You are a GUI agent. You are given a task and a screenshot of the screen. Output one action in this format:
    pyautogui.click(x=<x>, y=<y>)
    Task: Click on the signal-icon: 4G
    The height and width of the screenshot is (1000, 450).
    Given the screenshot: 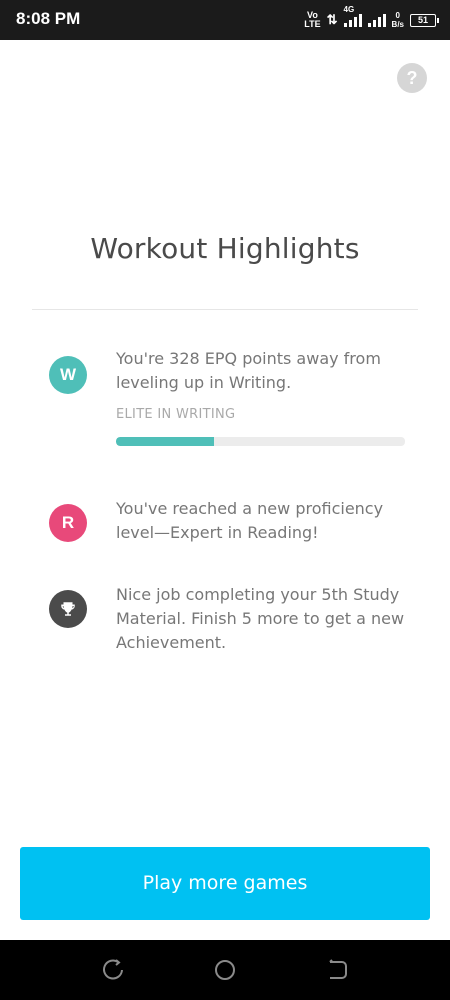 What is the action you would take?
    pyautogui.click(x=352, y=16)
    